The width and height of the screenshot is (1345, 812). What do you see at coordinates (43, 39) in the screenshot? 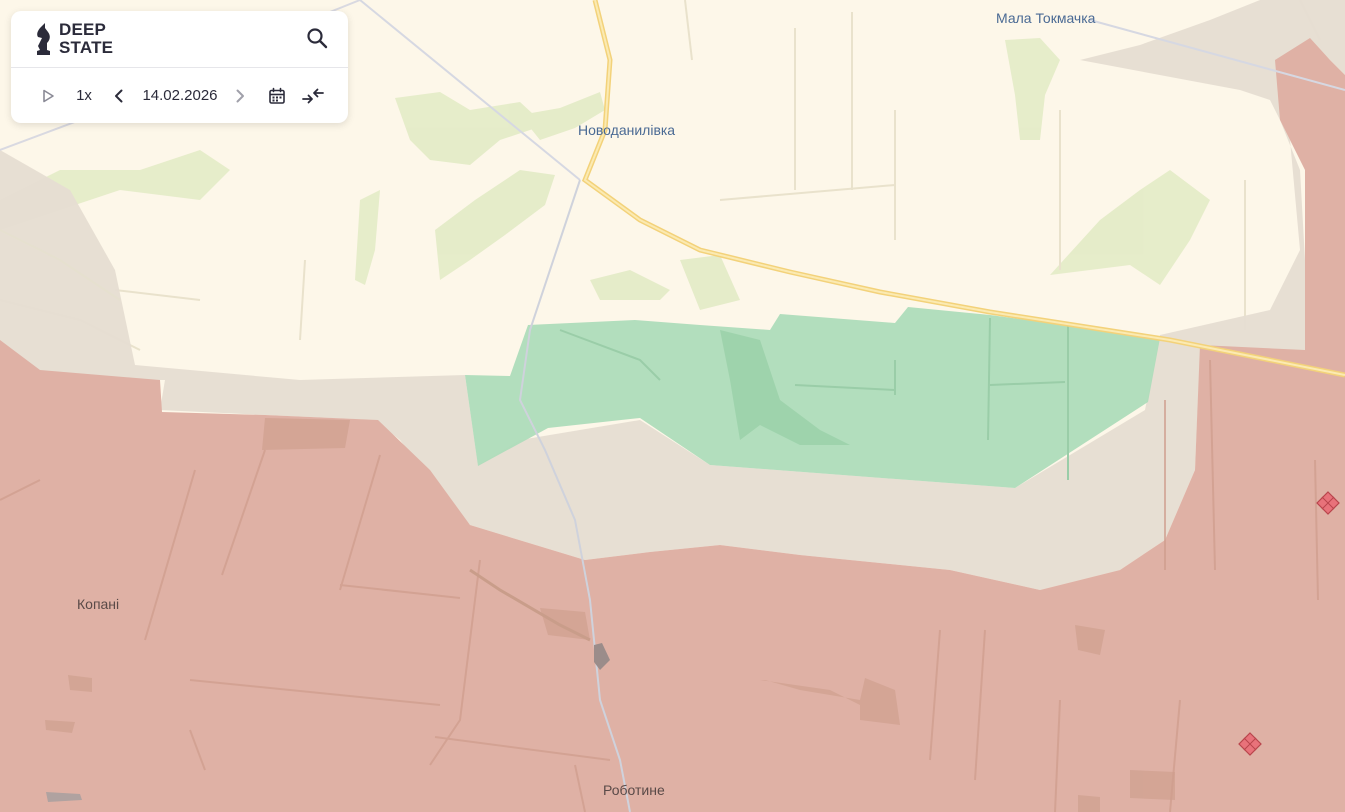
I see `knight-logo-icon` at bounding box center [43, 39].